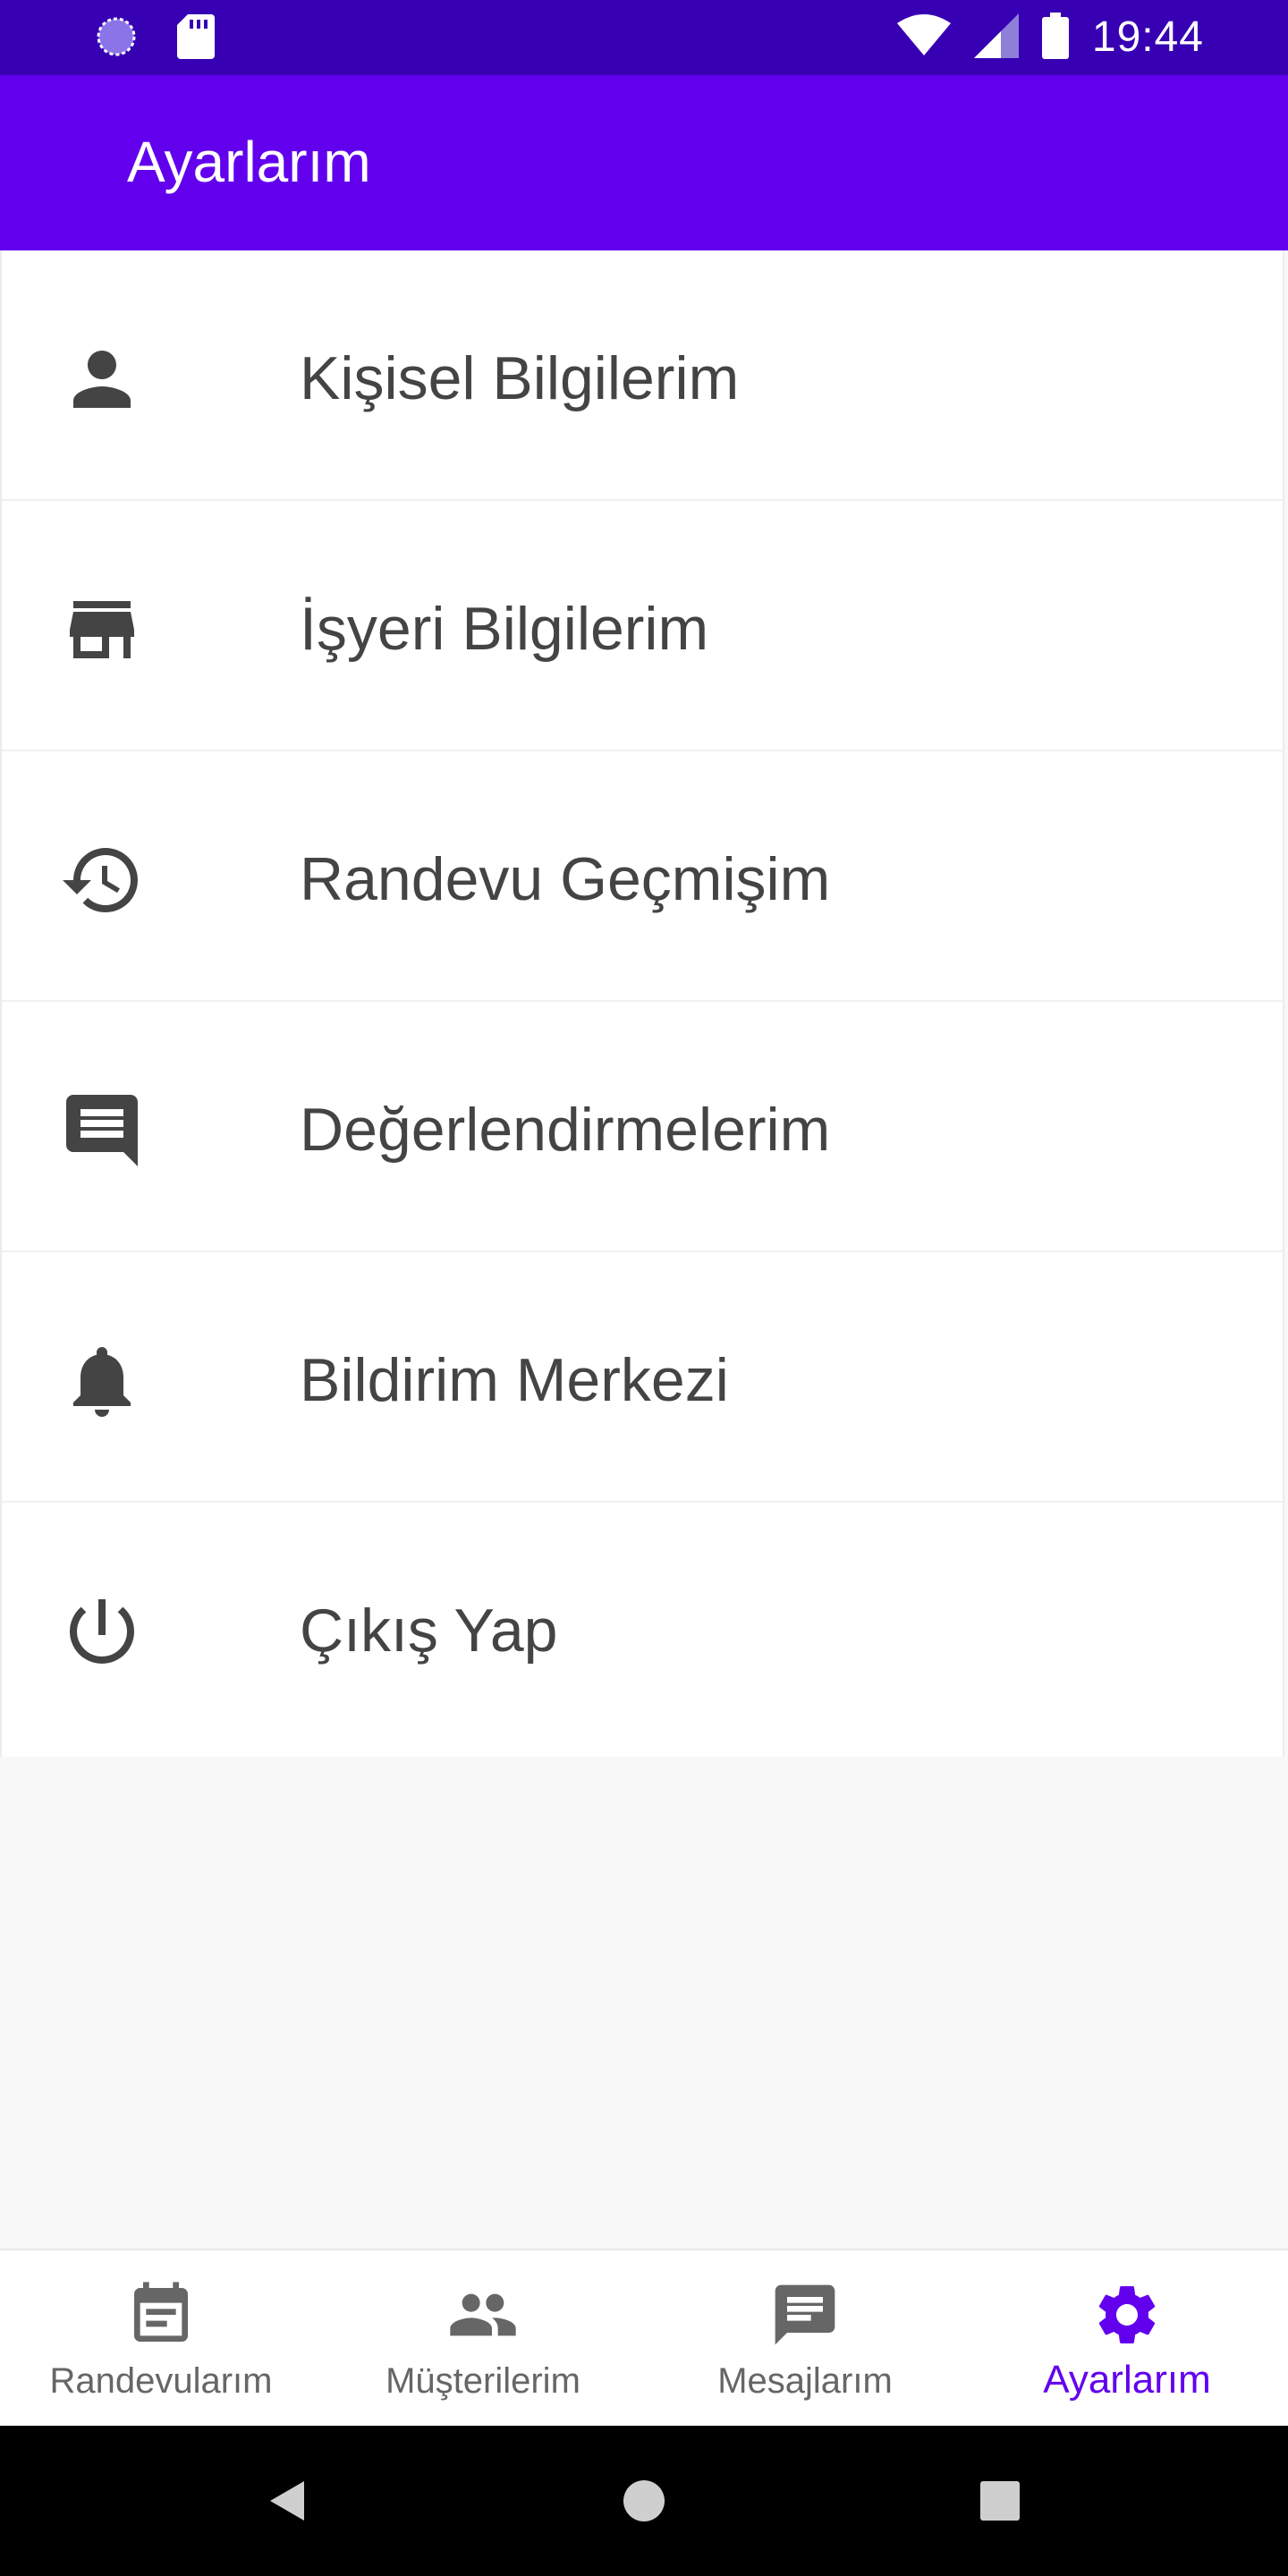 The width and height of the screenshot is (1288, 2576). I want to click on nav-customers: Müşterilerim, so click(483, 2339).